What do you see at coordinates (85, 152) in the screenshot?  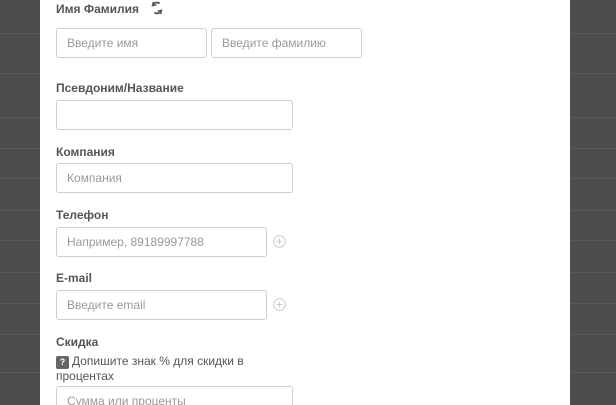 I see `company-label: Компания` at bounding box center [85, 152].